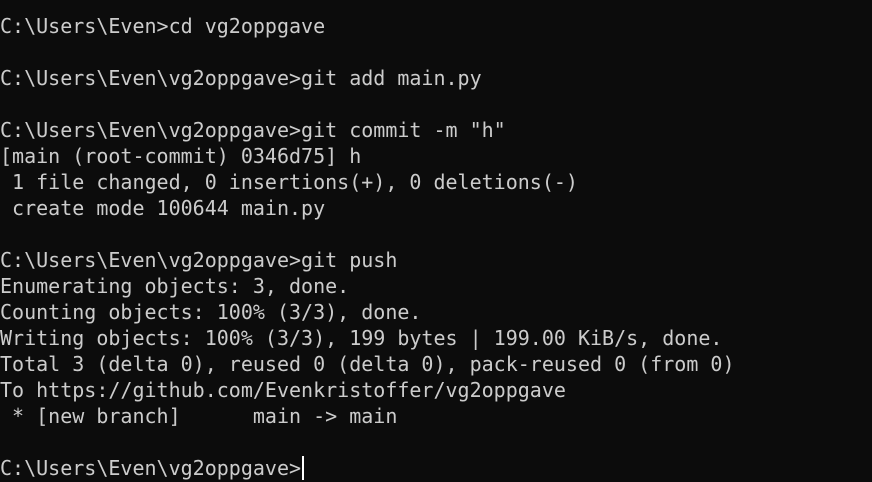  I want to click on prompt-text: C:\Users\Even\vg2oppgave>, so click(151, 468).